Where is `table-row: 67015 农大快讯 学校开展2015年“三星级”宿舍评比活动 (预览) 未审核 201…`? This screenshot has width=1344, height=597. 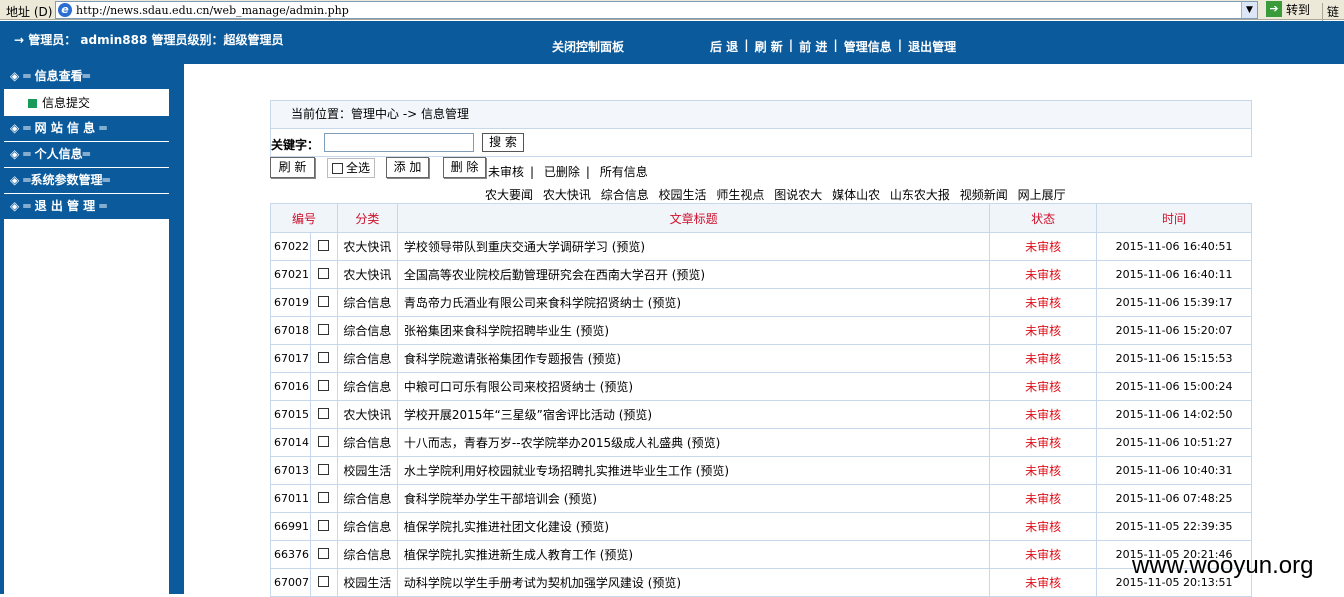
table-row: 67015 农大快讯 学校开展2015年“三星级”宿舍评比活动 (预览) 未审核 201… is located at coordinates (761, 414).